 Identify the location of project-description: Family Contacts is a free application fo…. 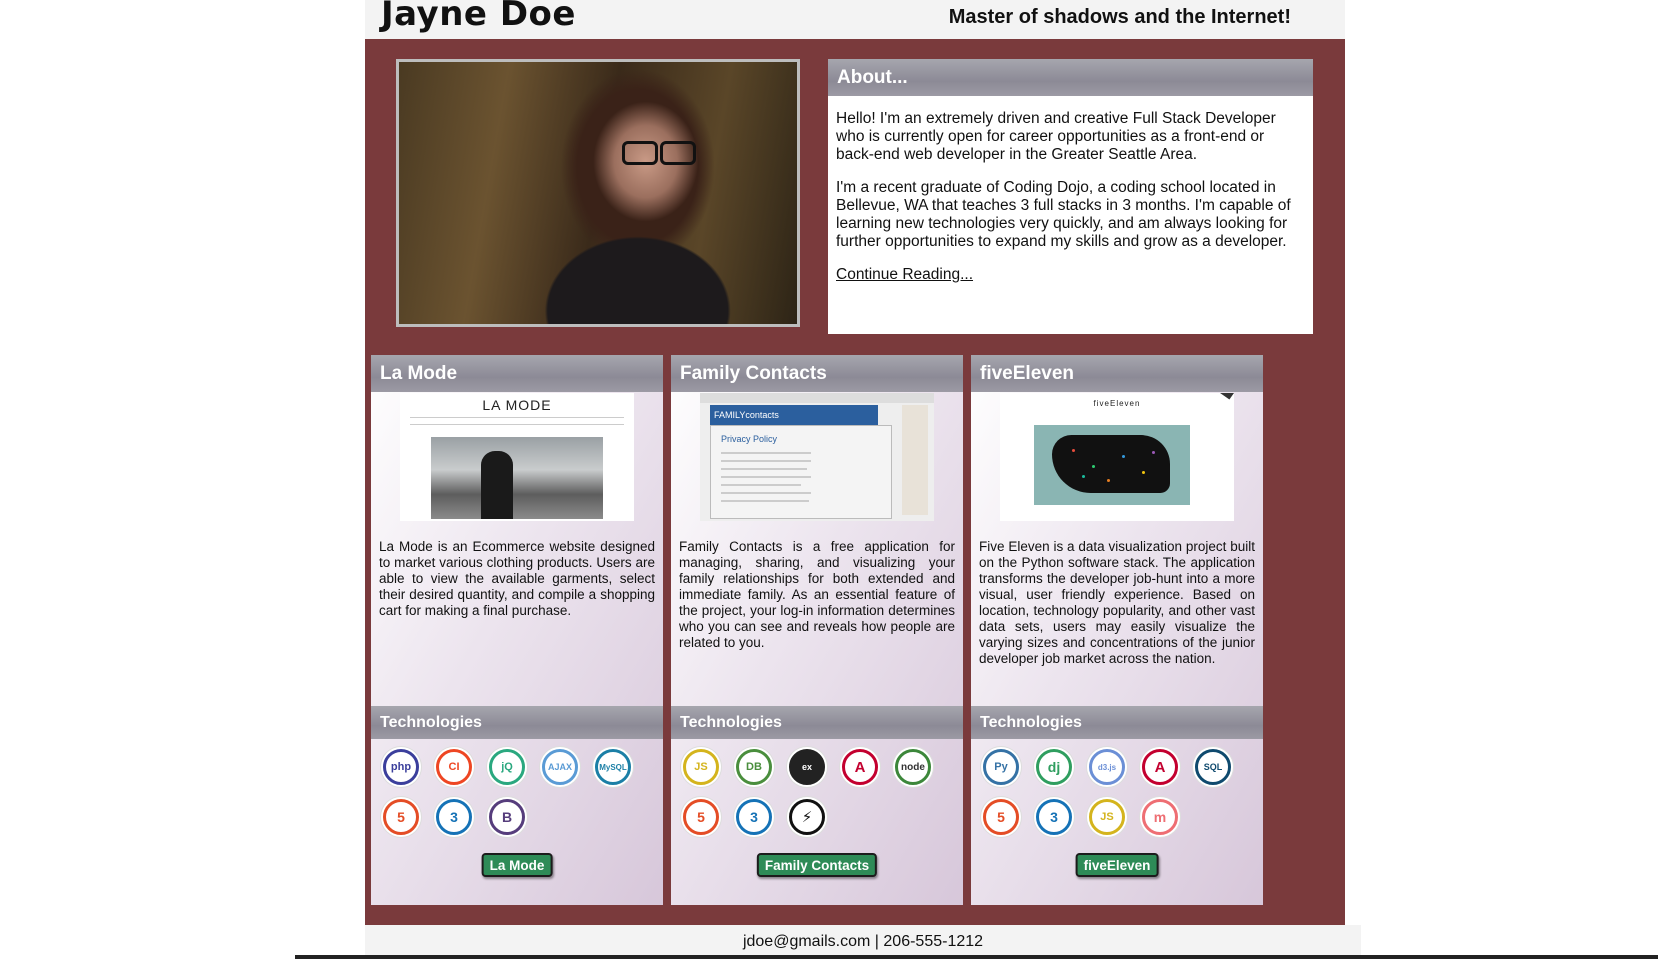
(817, 594).